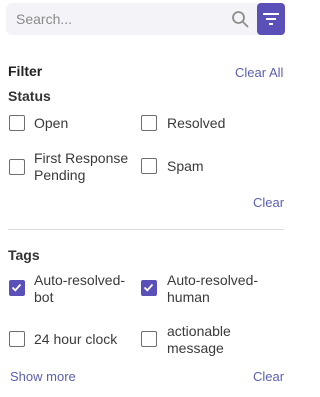 The image size is (320, 397). Describe the element at coordinates (240, 19) in the screenshot. I see `search-icon` at that location.